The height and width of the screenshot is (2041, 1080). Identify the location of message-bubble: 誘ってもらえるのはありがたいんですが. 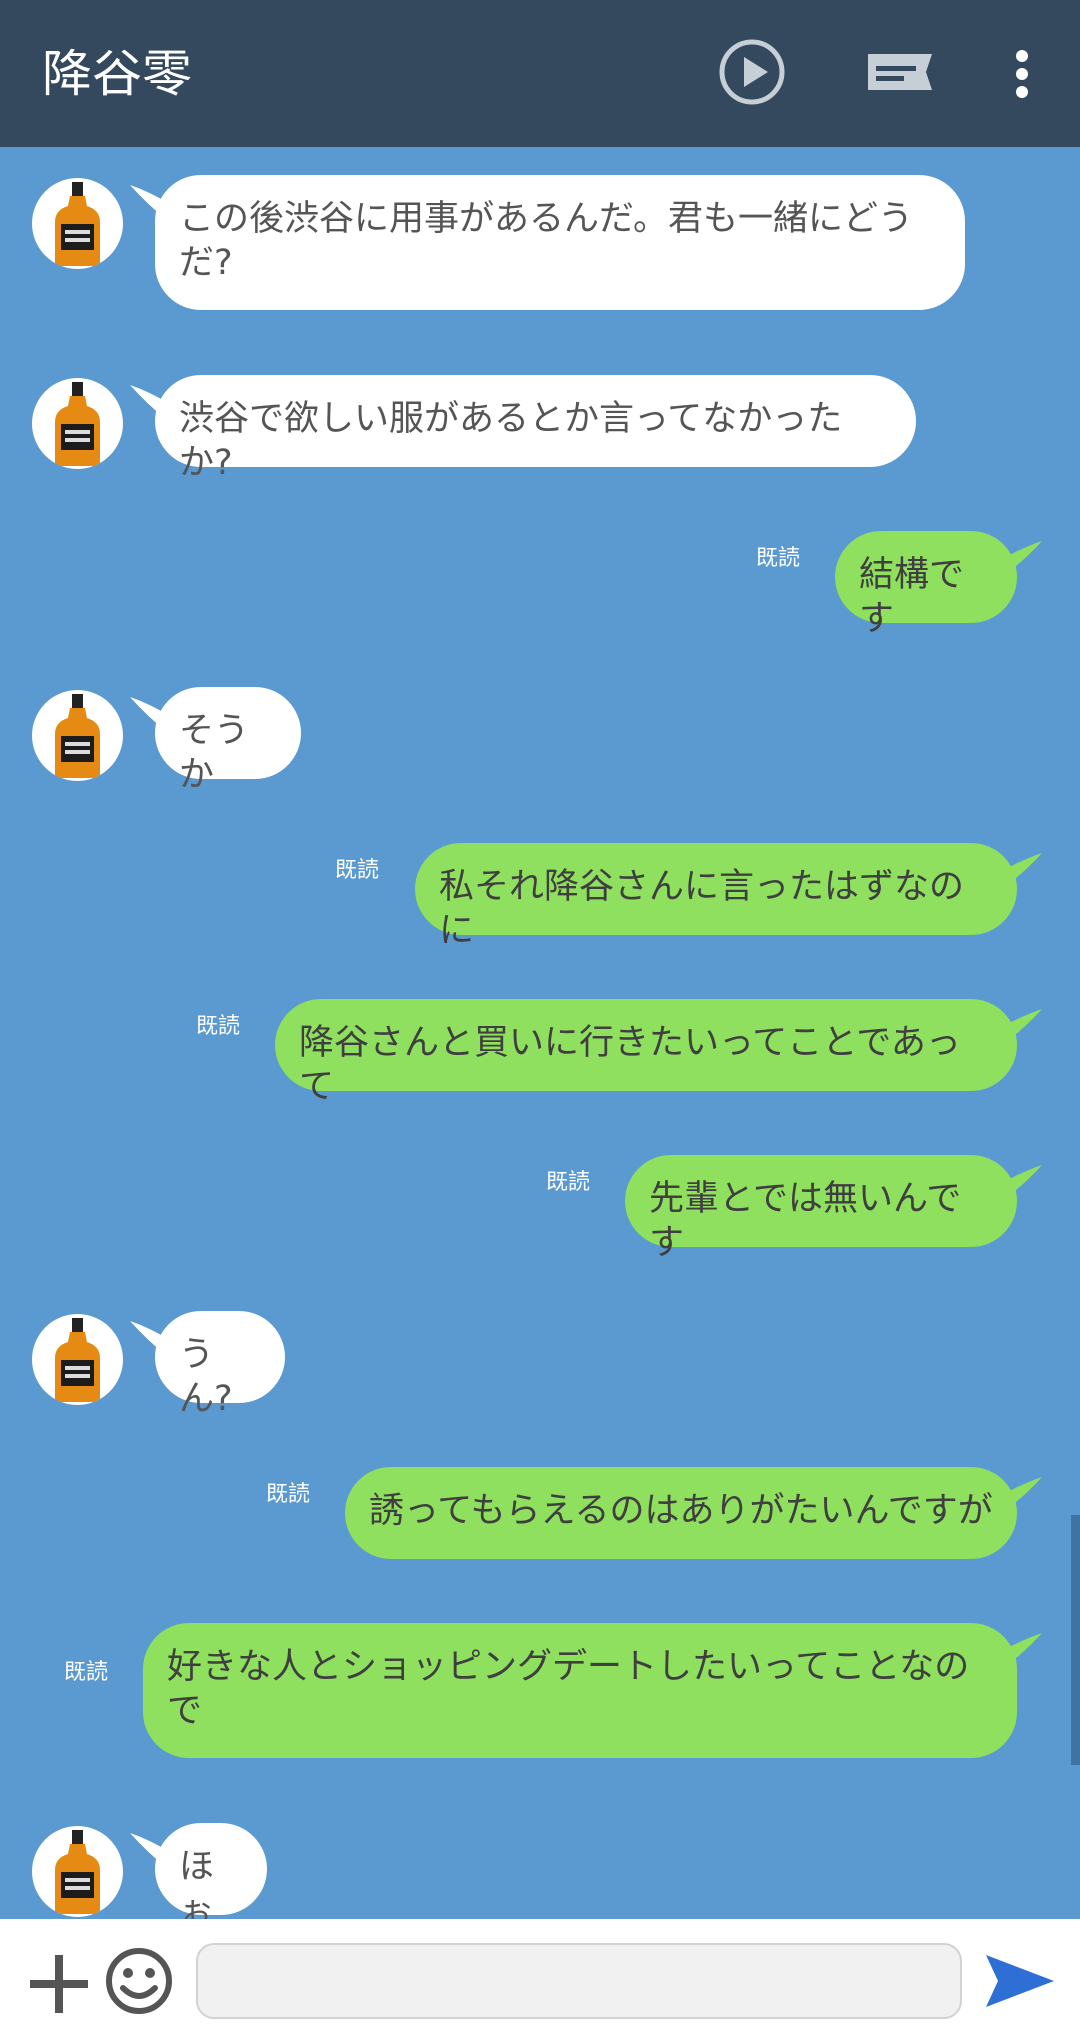
(681, 1513).